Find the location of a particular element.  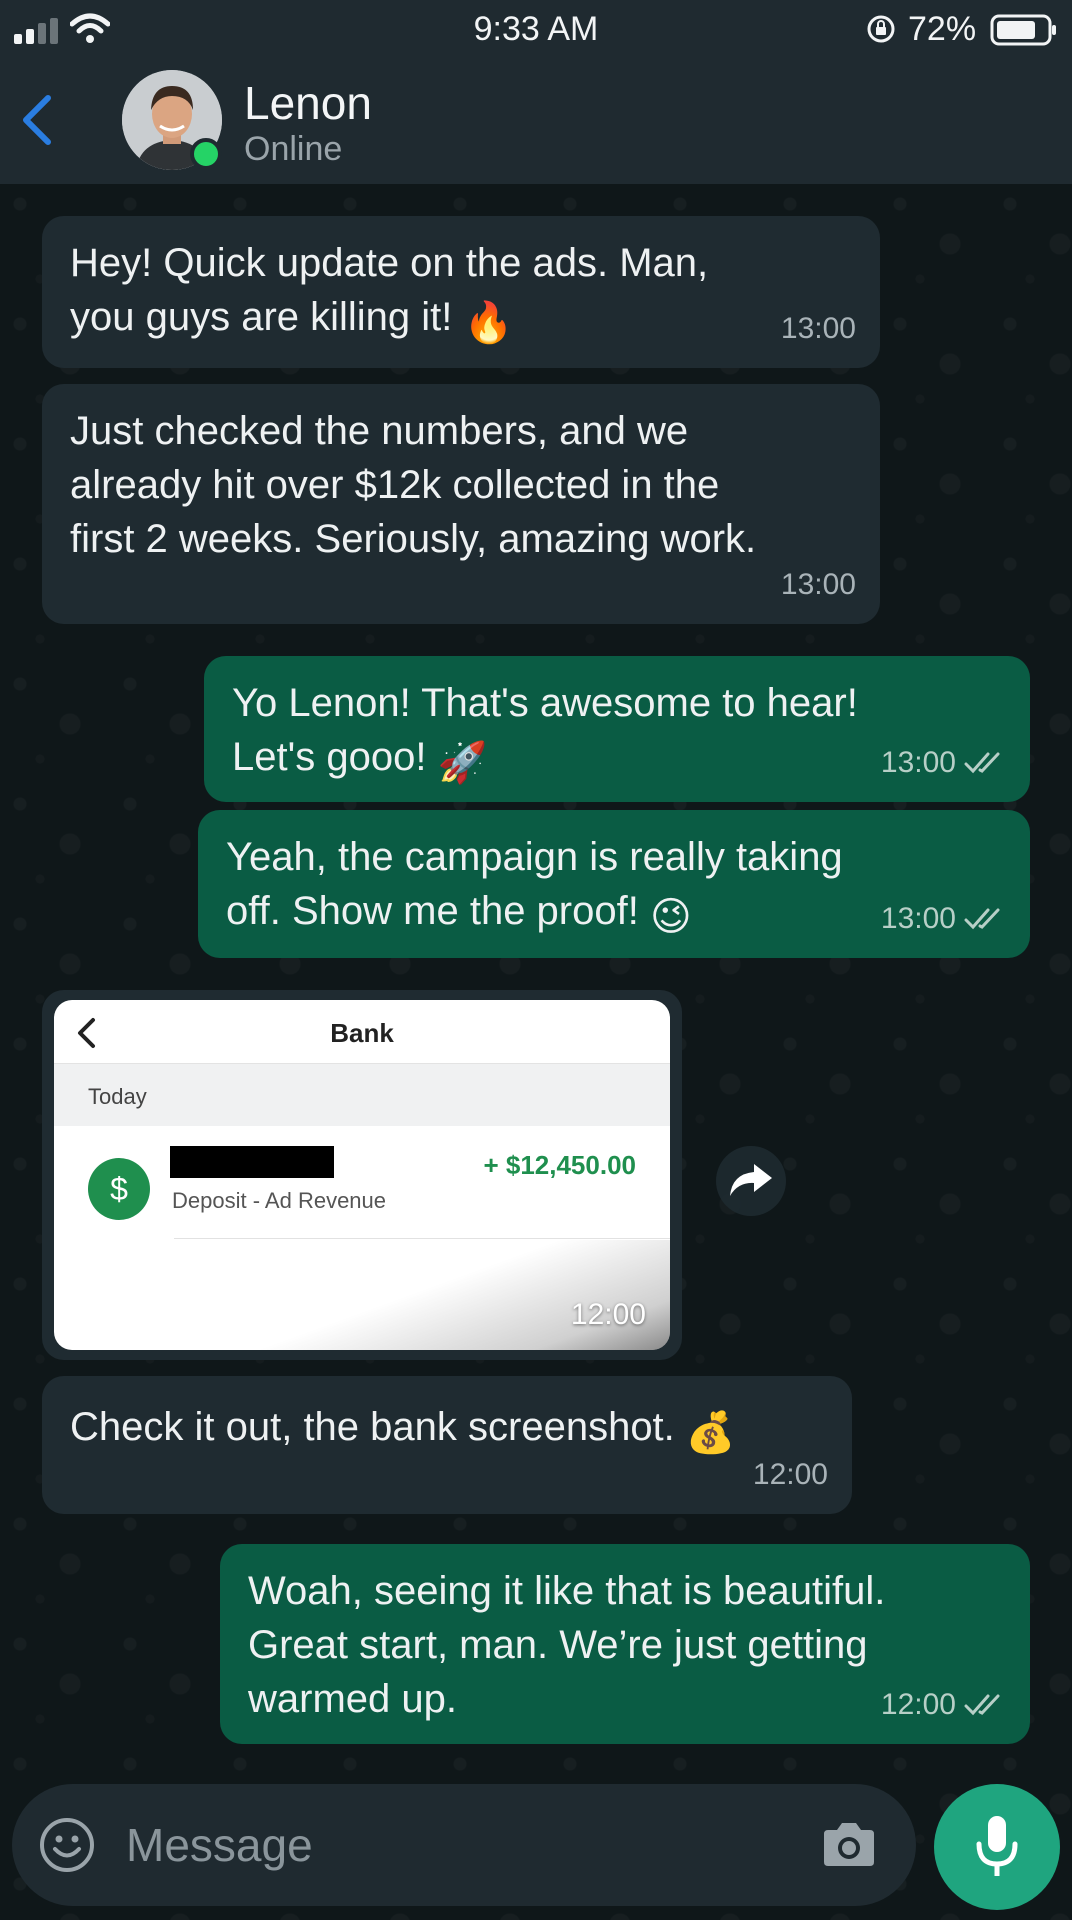

bank-header: Bank is located at coordinates (362, 1032).